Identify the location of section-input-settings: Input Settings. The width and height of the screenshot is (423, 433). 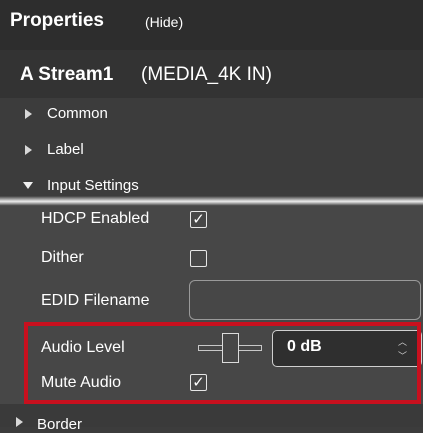
(93, 185).